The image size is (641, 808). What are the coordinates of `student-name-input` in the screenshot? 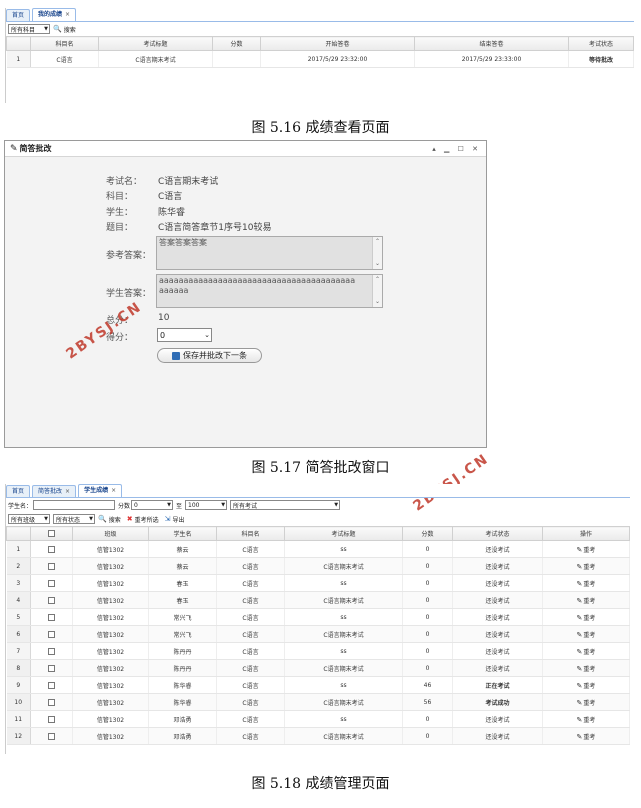 It's located at (74, 505).